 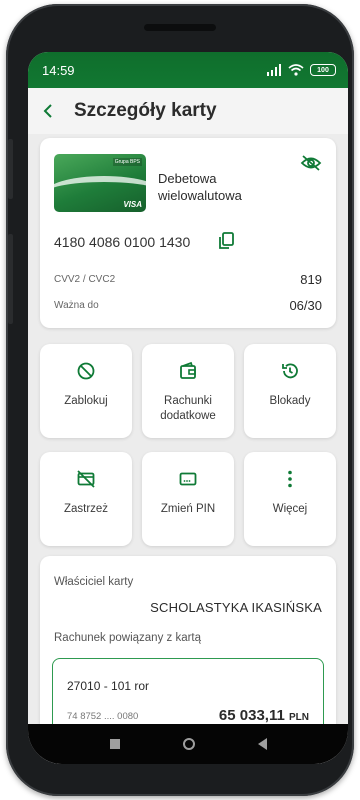 I want to click on cvv-value: 819, so click(x=311, y=279).